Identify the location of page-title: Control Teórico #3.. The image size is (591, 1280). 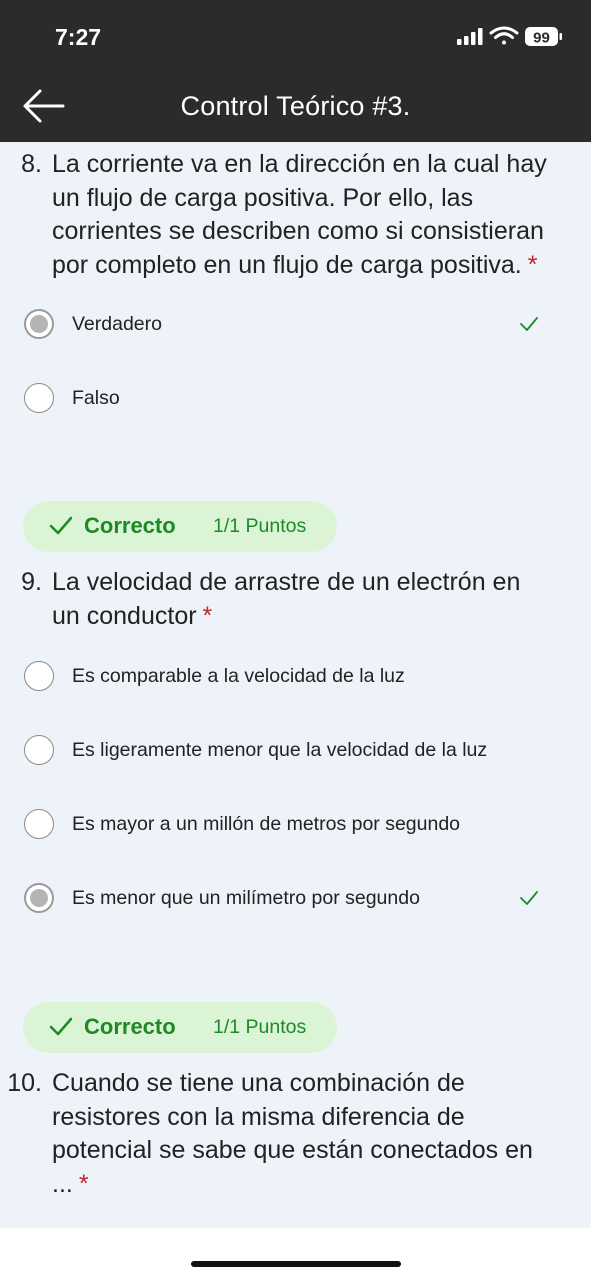
(295, 106).